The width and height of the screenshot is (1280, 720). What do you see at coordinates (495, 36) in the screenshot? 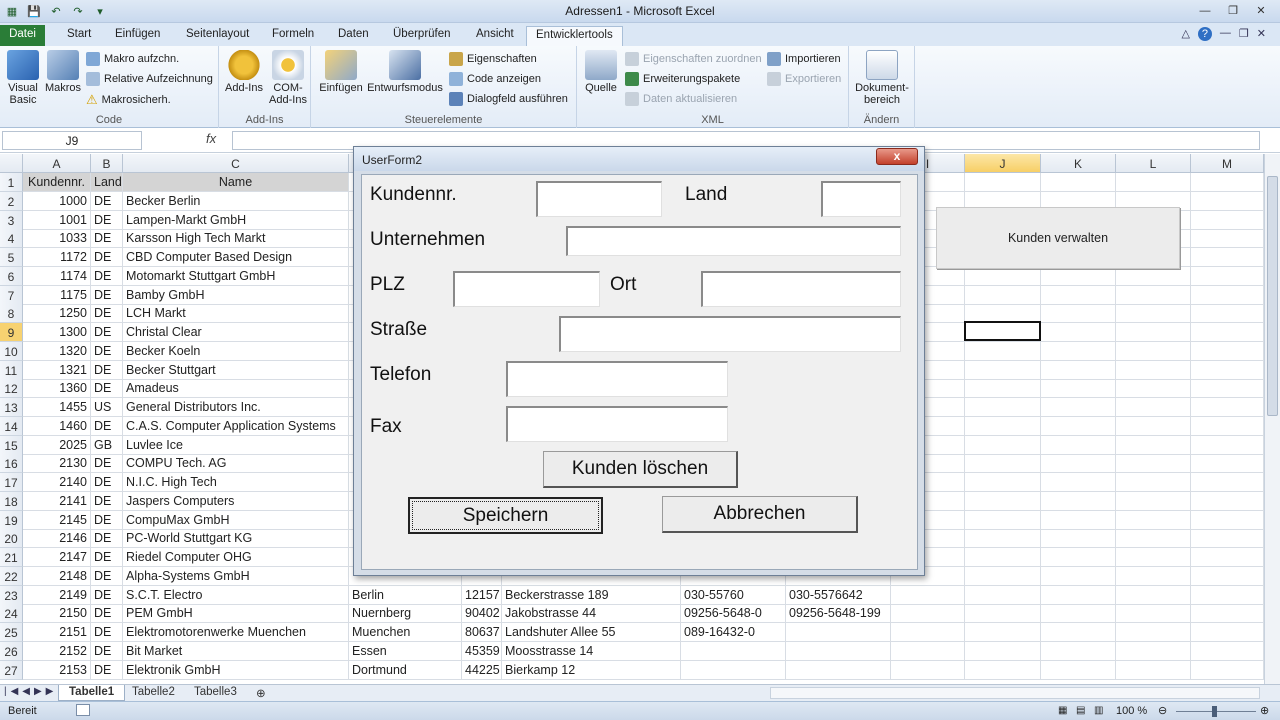
I see `tab-ansicht: Ansicht` at bounding box center [495, 36].